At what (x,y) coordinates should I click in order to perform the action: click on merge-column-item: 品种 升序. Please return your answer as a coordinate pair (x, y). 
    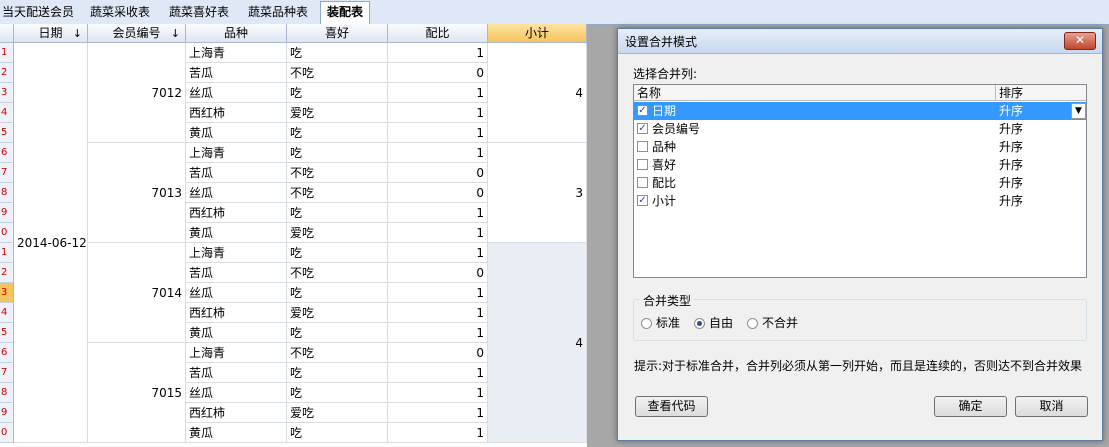
    Looking at the image, I should click on (860, 147).